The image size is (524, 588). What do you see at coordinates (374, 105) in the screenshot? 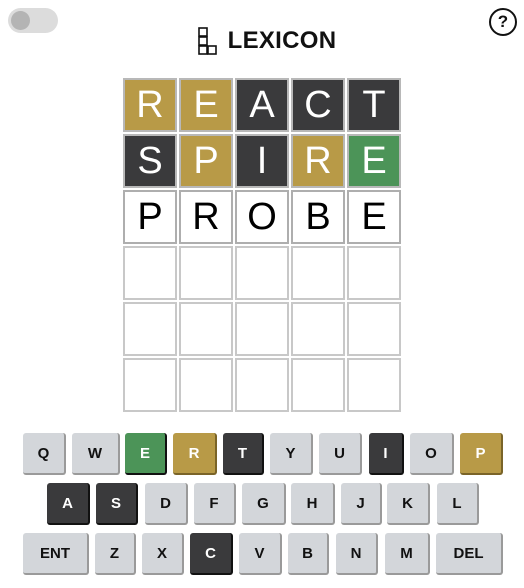
I see `board-tile: T` at bounding box center [374, 105].